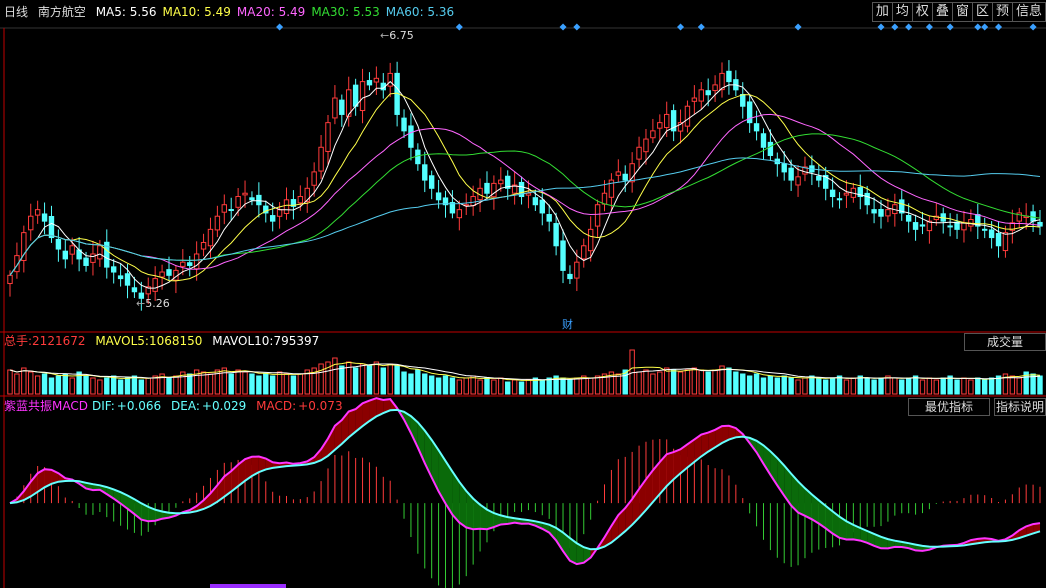 This screenshot has height=588, width=1046. I want to click on toolbar-button-2: 权, so click(921, 12).